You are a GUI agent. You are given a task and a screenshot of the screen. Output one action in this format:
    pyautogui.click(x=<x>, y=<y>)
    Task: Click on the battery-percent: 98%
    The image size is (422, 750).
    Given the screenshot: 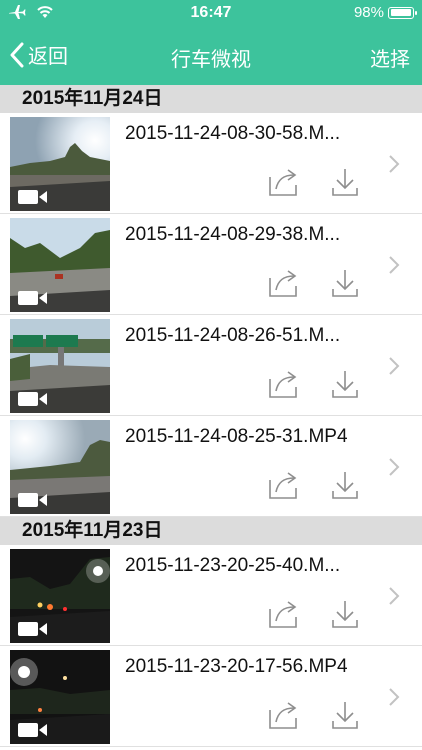 What is the action you would take?
    pyautogui.click(x=368, y=12)
    